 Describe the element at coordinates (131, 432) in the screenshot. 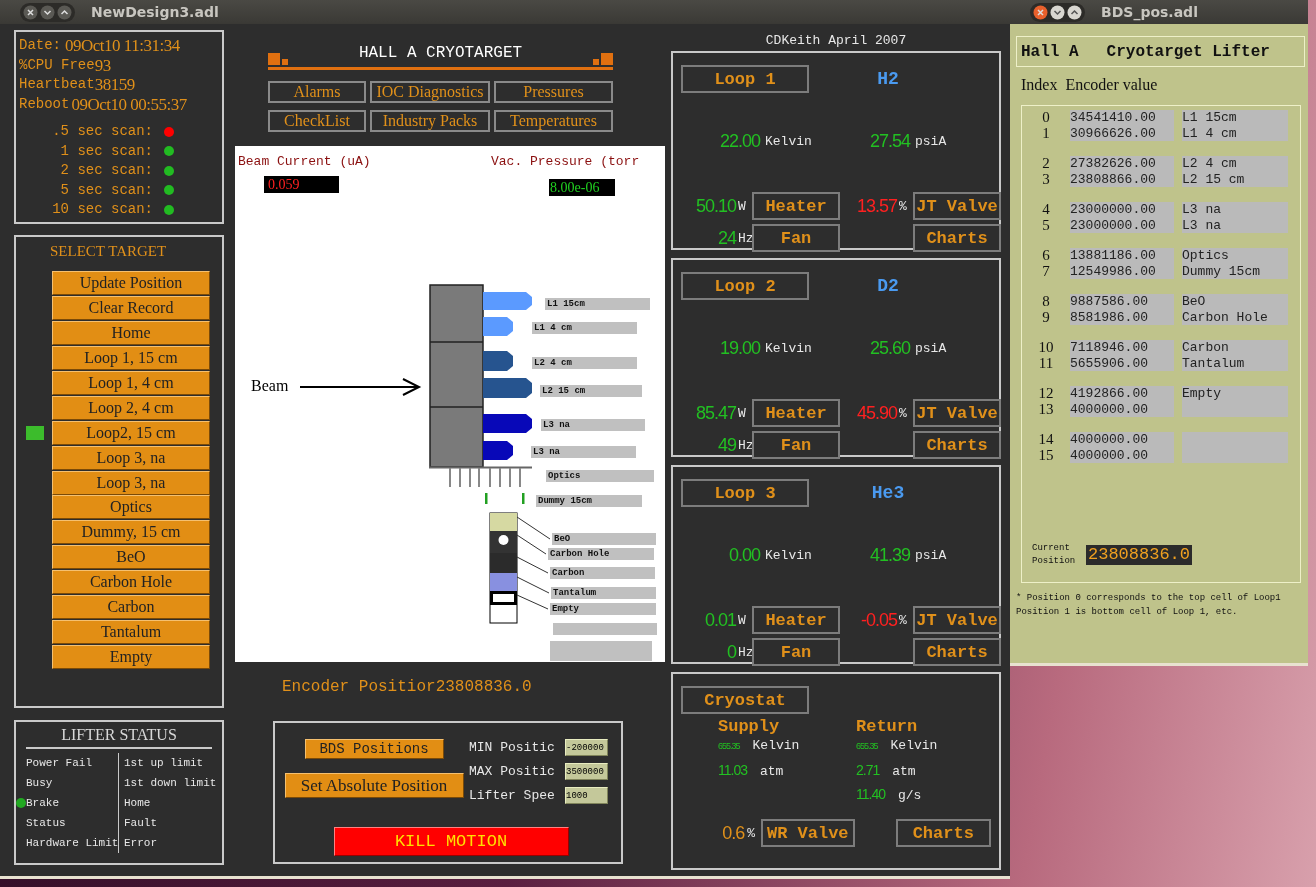

I see `target-button: Loop2, 15 cm` at that location.